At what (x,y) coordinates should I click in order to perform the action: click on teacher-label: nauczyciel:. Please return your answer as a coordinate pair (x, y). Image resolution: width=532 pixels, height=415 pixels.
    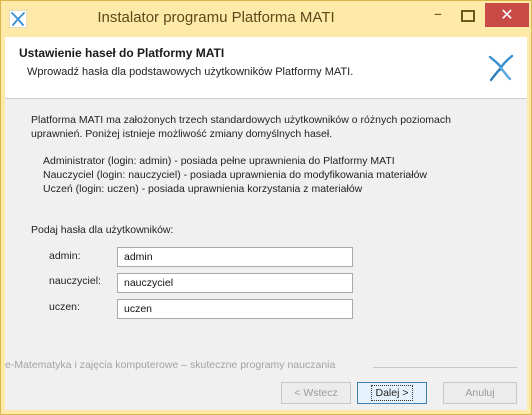
    Looking at the image, I should click on (75, 281).